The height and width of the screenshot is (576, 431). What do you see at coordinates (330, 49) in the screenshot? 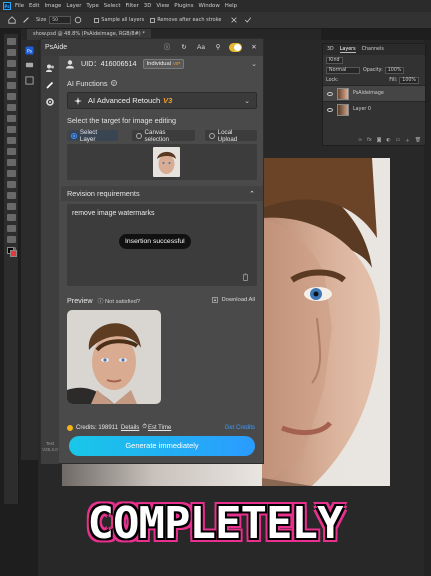
I see `tab-3d: 3D` at bounding box center [330, 49].